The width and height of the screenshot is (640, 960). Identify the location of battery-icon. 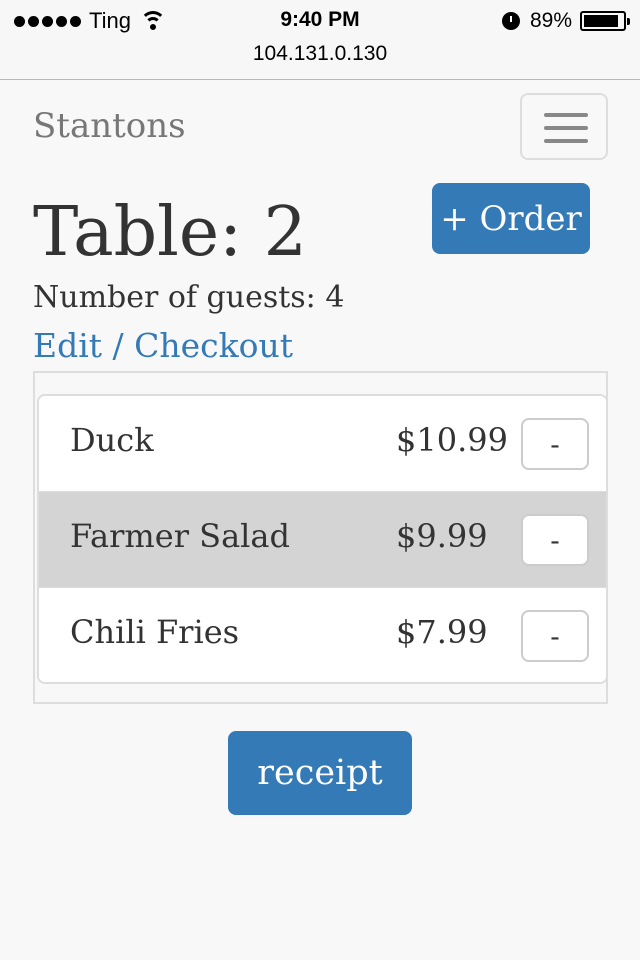
(605, 21).